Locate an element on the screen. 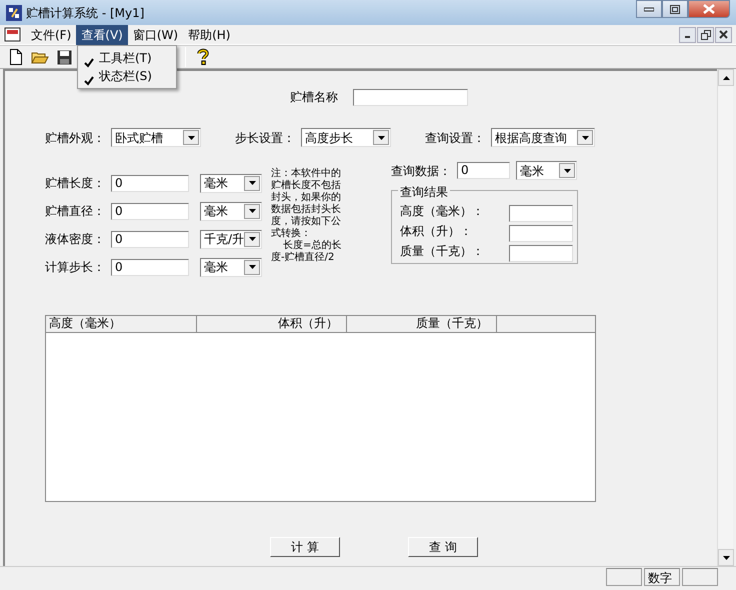  dropdown: 根据高度查询 is located at coordinates (543, 137).